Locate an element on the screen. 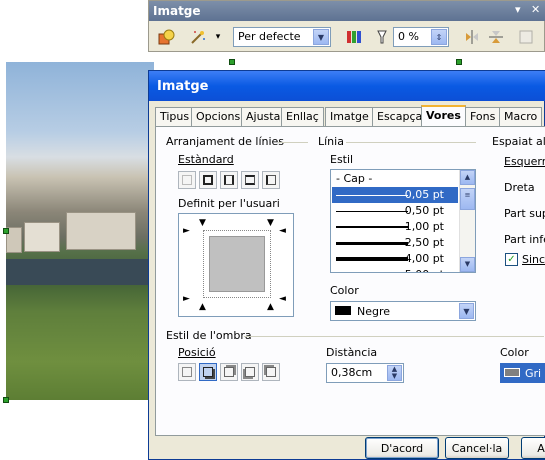  flip-horizontal-icon is located at coordinates (496, 37).